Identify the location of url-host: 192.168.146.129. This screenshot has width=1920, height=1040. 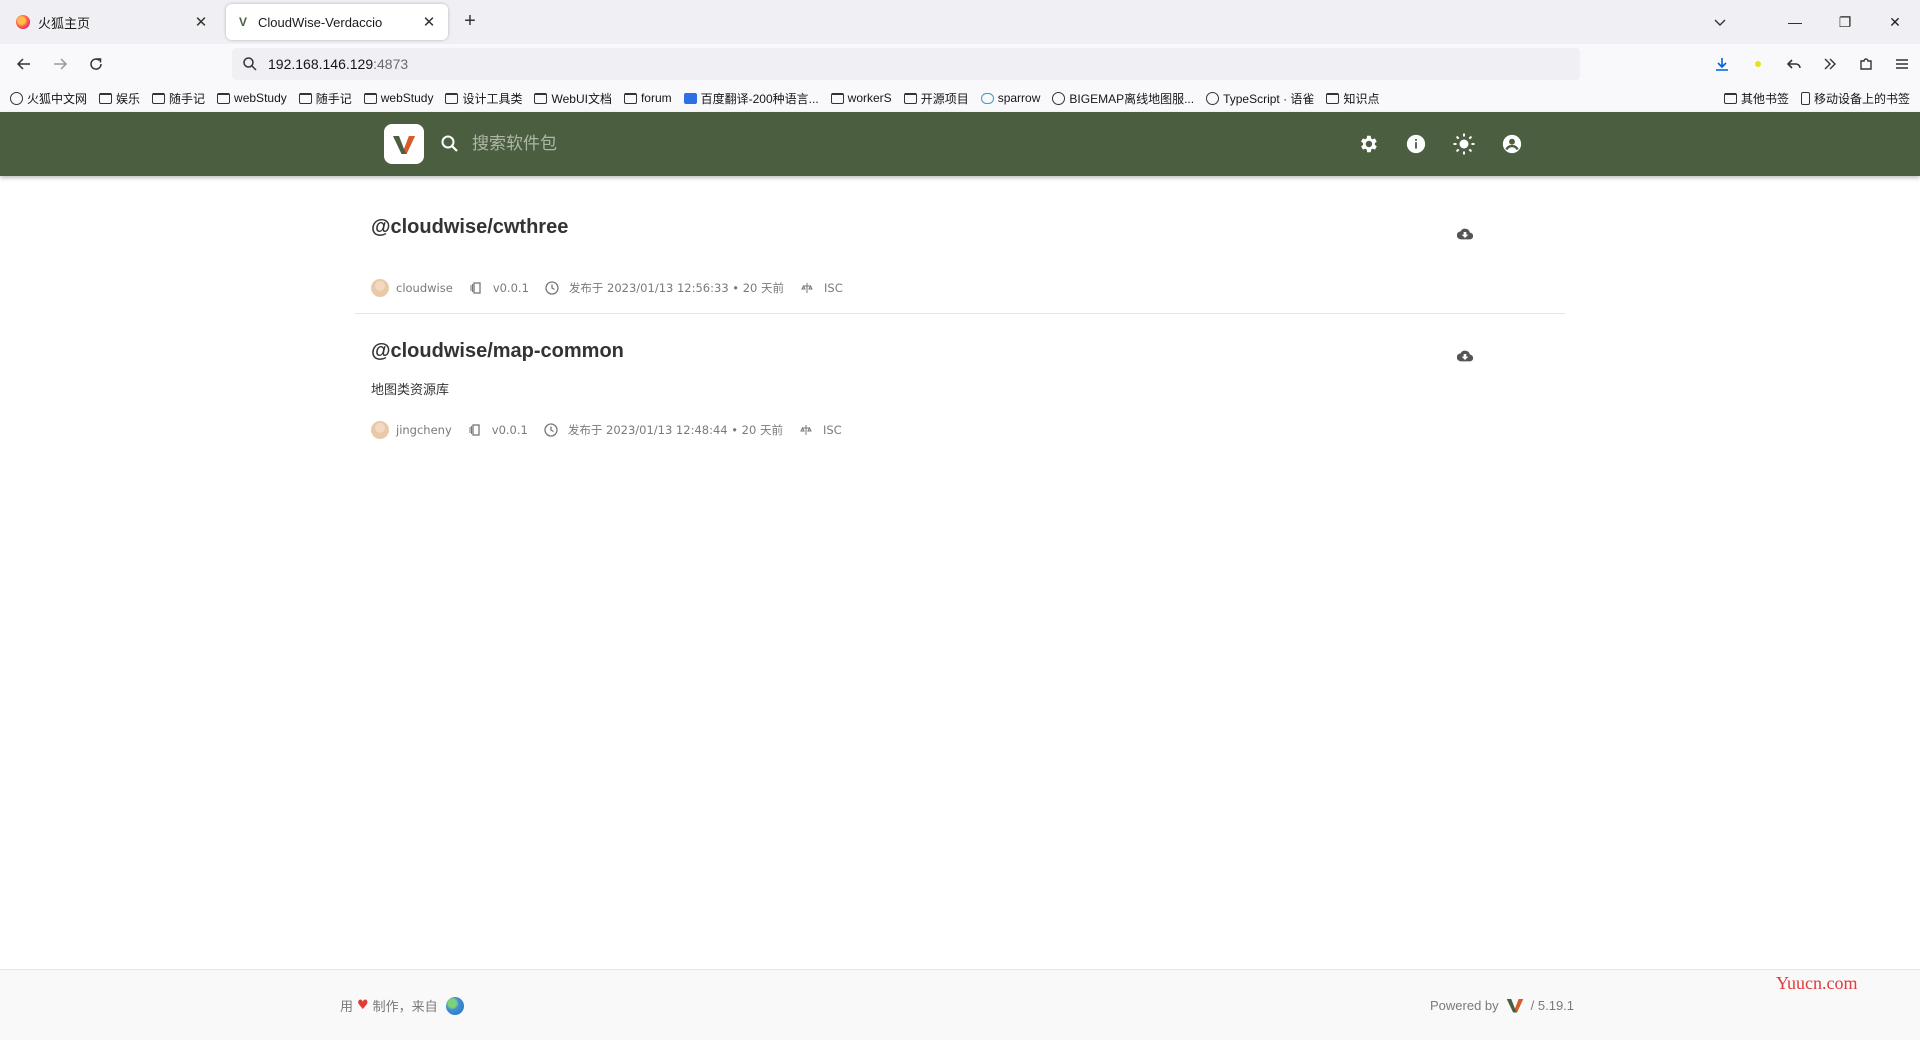
(321, 64).